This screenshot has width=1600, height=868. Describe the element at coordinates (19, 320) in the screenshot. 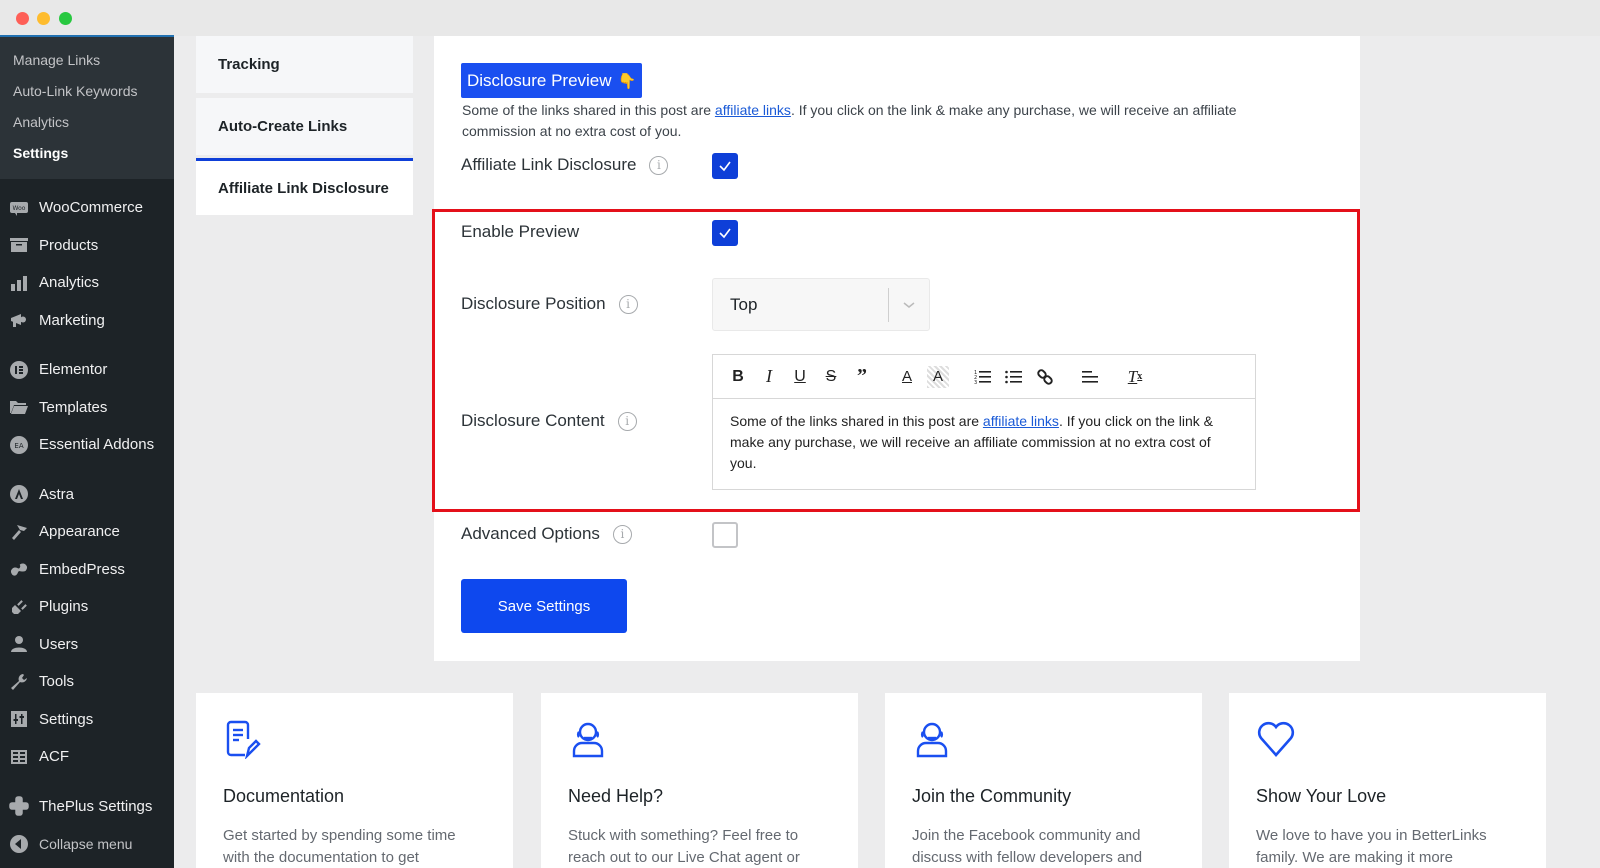

I see `megaphone-icon` at that location.